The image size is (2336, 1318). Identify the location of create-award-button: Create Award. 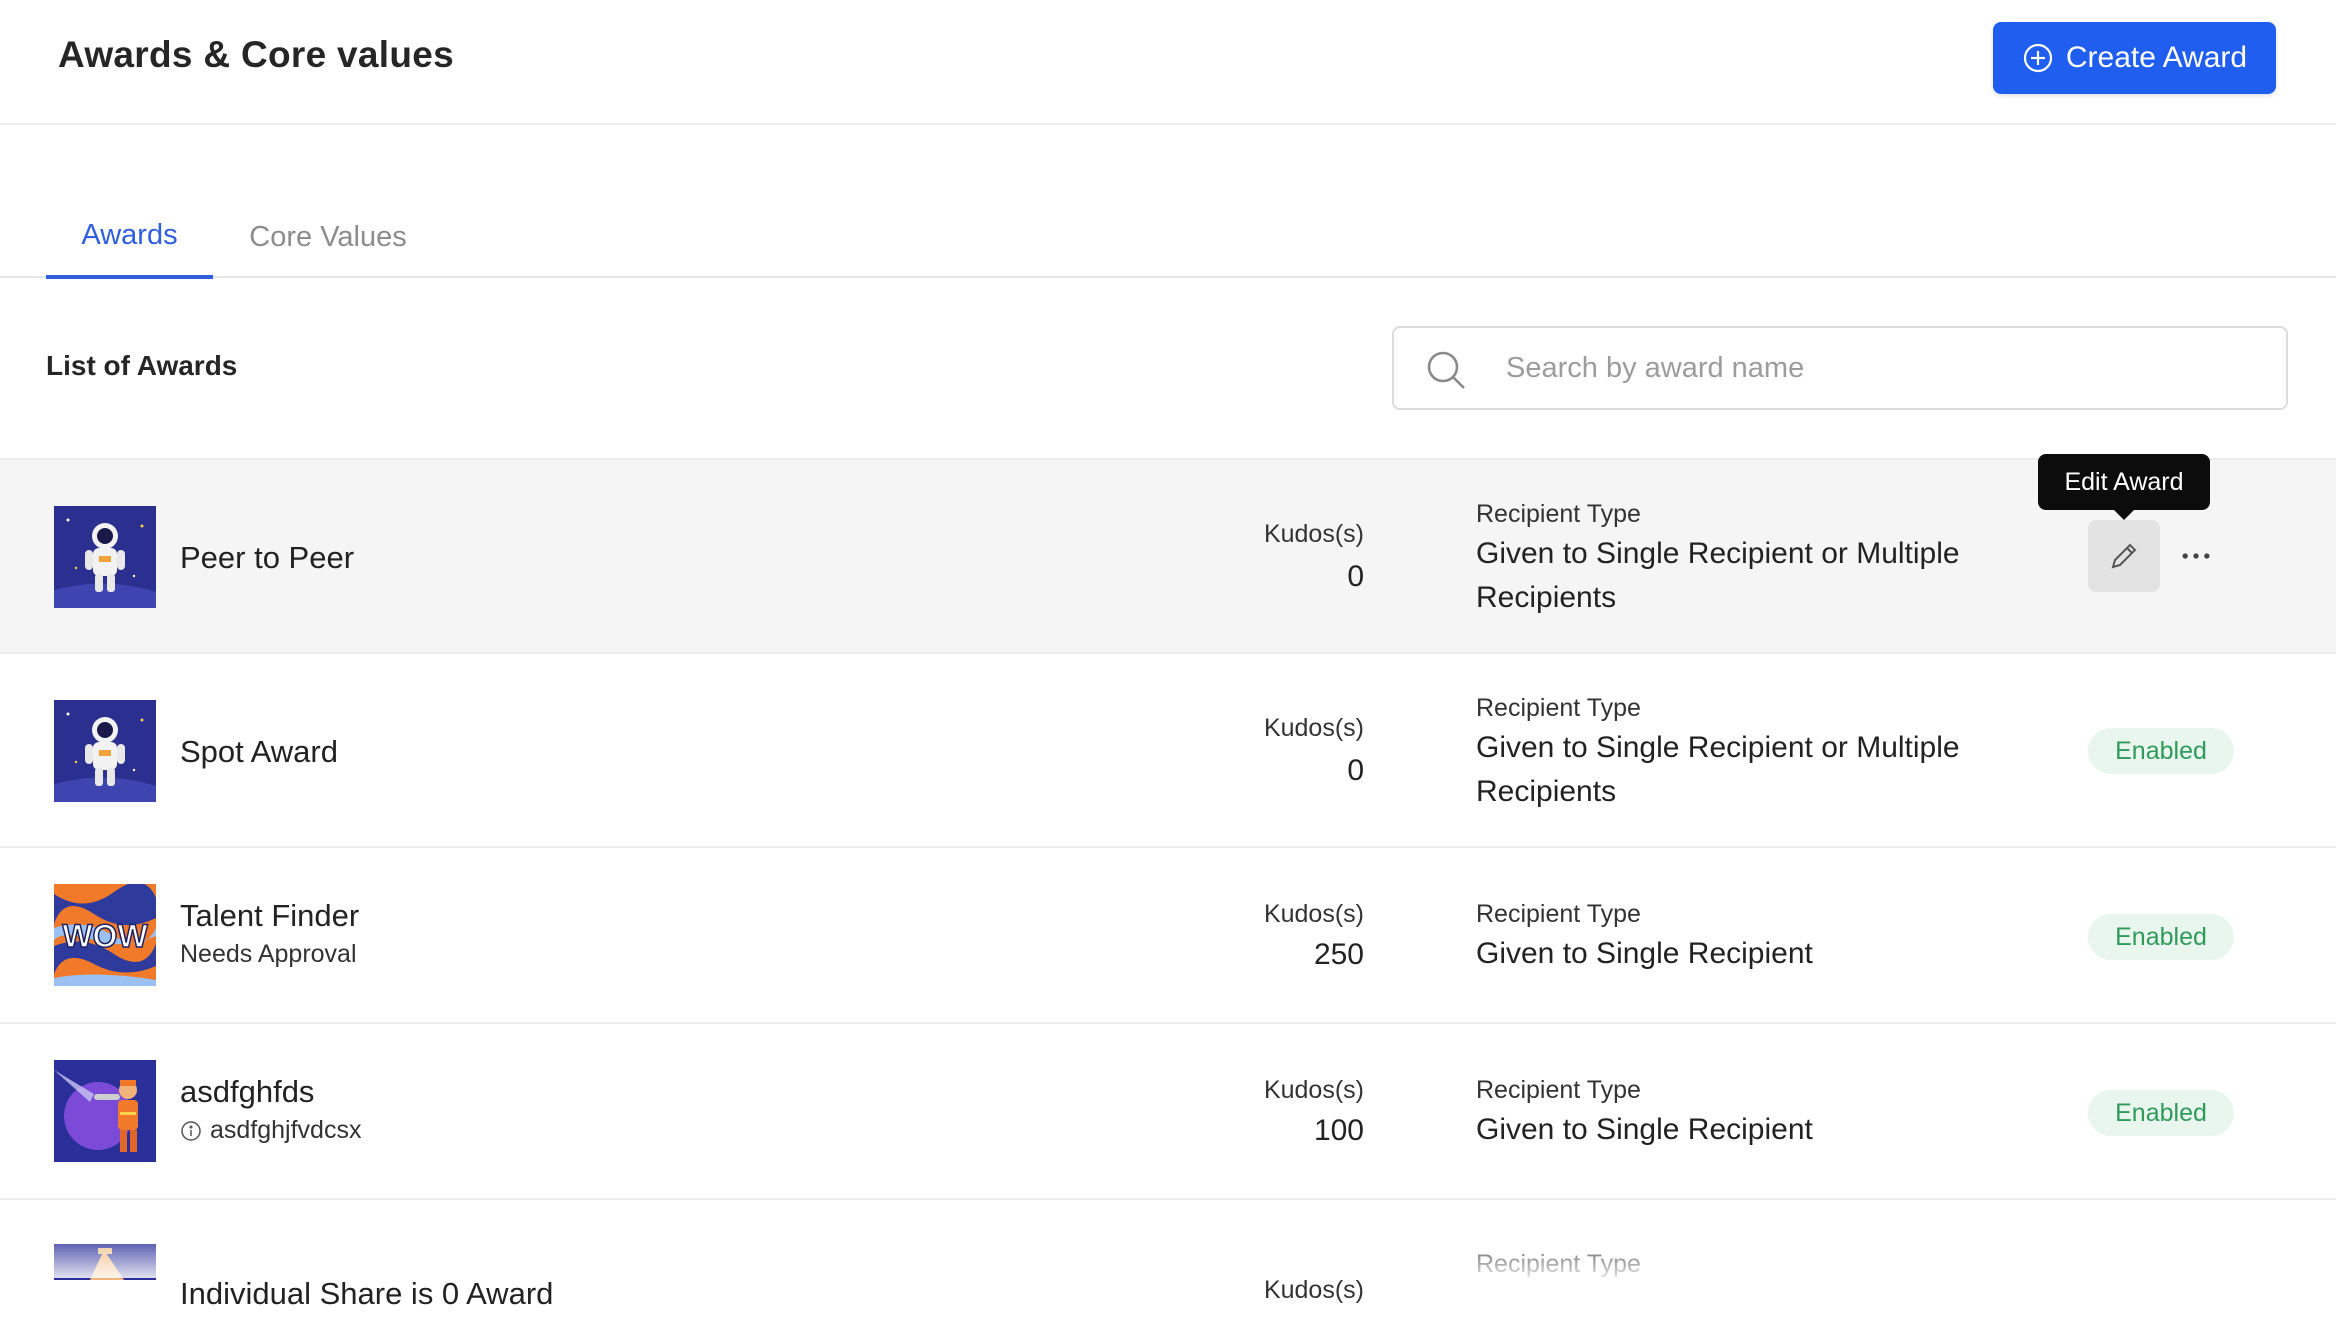
(2134, 58).